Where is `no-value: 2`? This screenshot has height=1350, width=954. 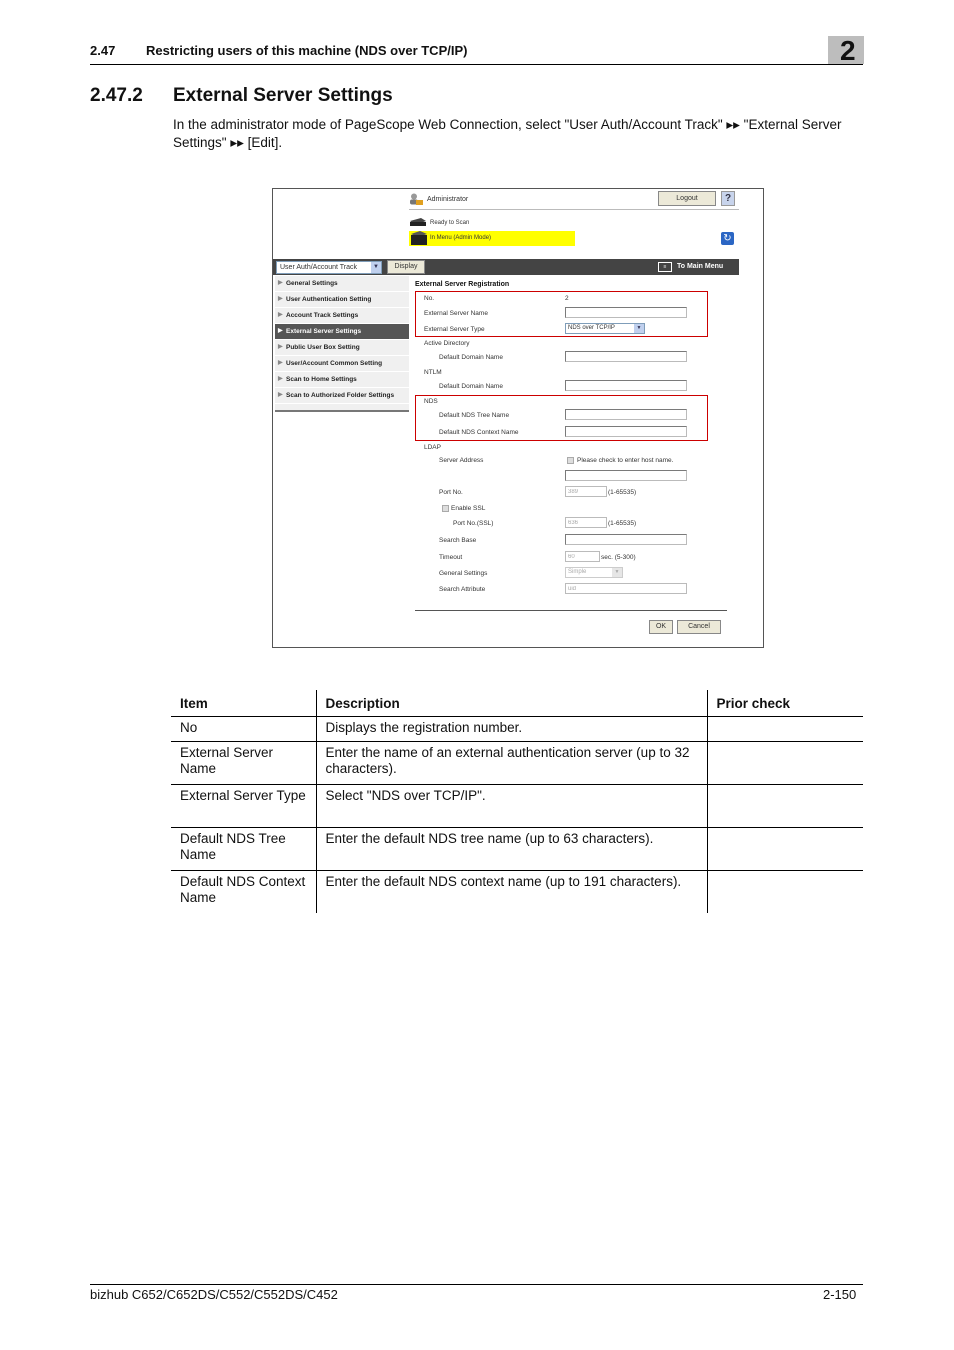 no-value: 2 is located at coordinates (567, 298).